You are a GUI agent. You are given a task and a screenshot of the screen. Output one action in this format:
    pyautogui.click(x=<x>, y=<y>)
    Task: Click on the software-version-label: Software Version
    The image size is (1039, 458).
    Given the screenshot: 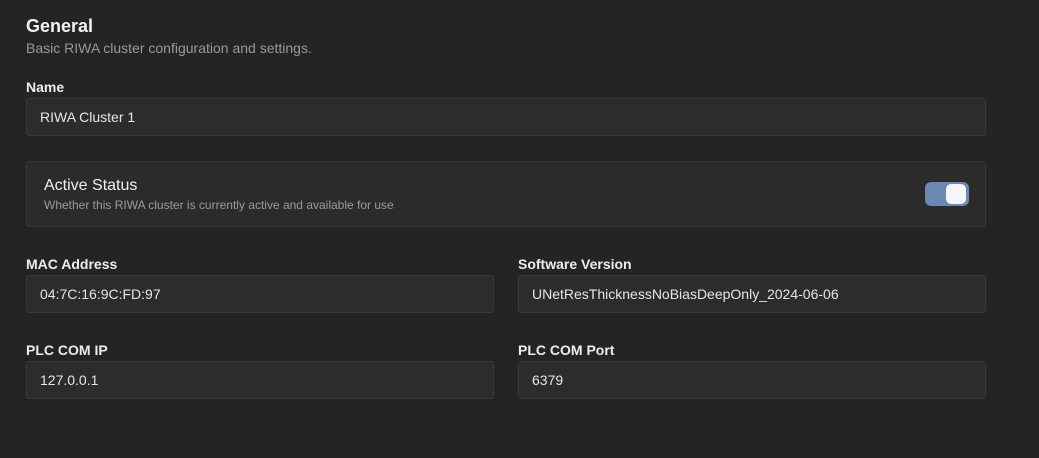 What is the action you would take?
    pyautogui.click(x=575, y=264)
    